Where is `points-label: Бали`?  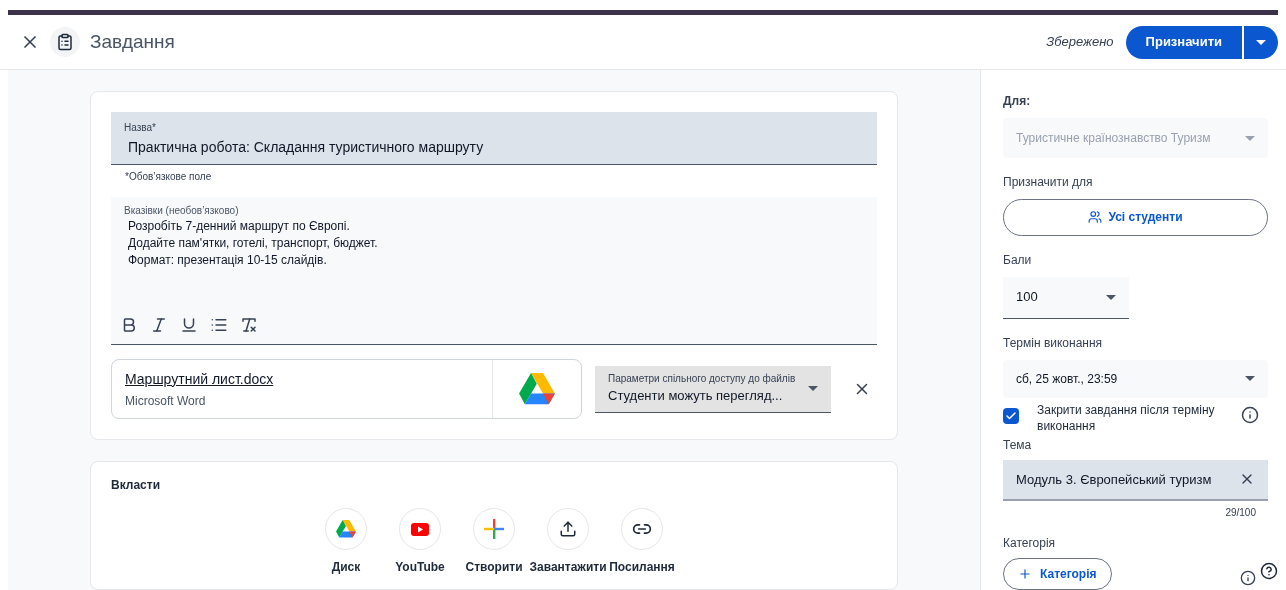
points-label: Бали is located at coordinates (1018, 260).